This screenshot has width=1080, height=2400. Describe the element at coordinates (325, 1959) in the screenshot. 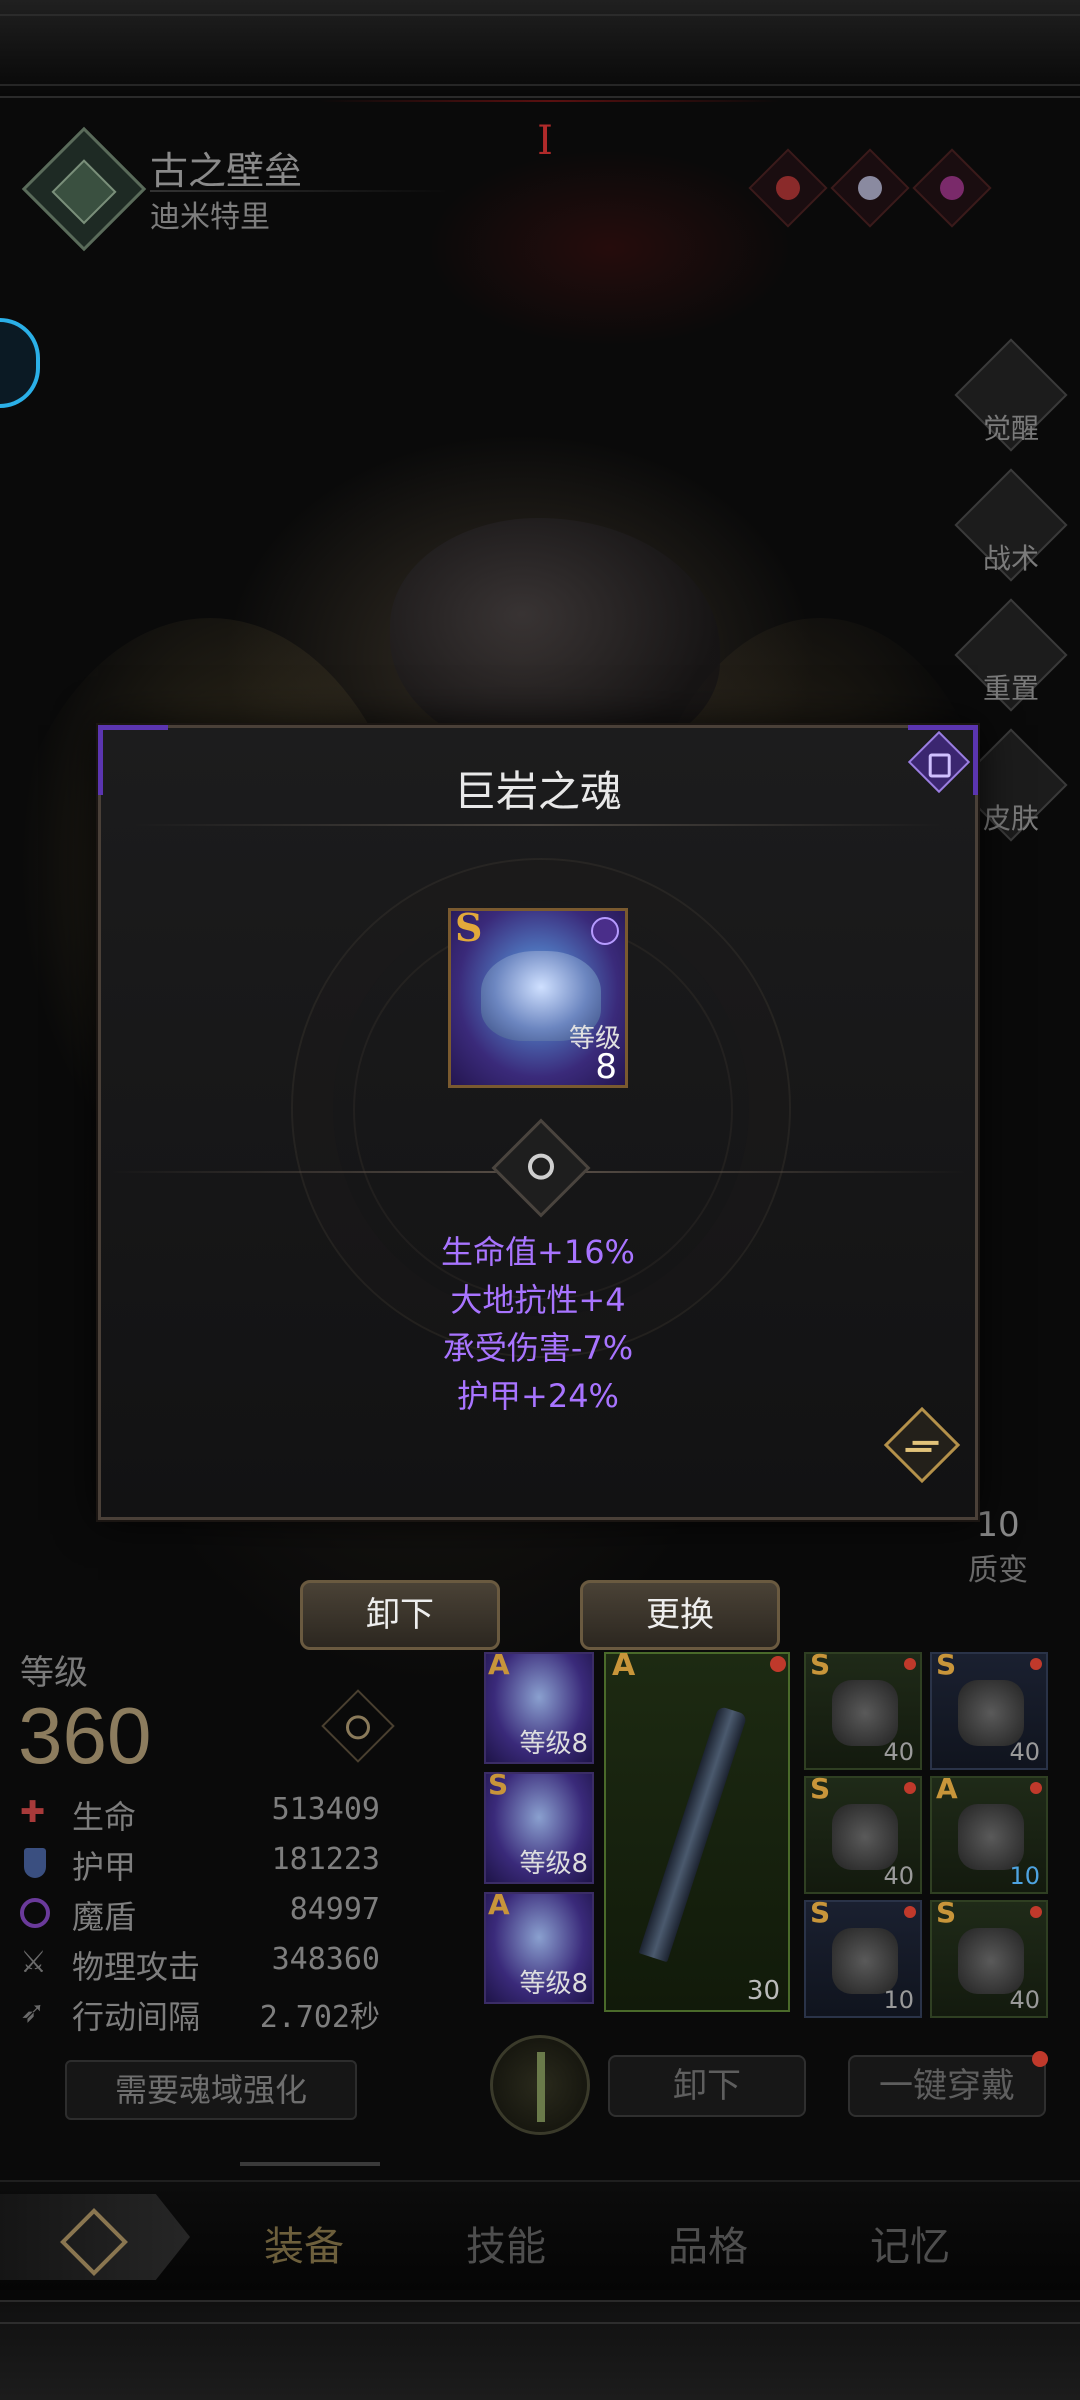

I see `stat-value: 348360` at that location.